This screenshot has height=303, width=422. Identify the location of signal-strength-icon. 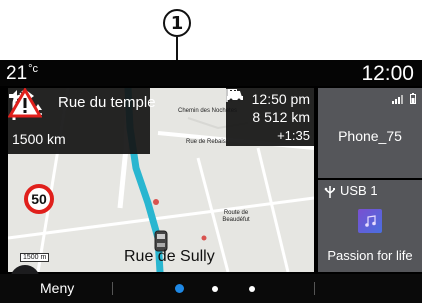
(397, 99).